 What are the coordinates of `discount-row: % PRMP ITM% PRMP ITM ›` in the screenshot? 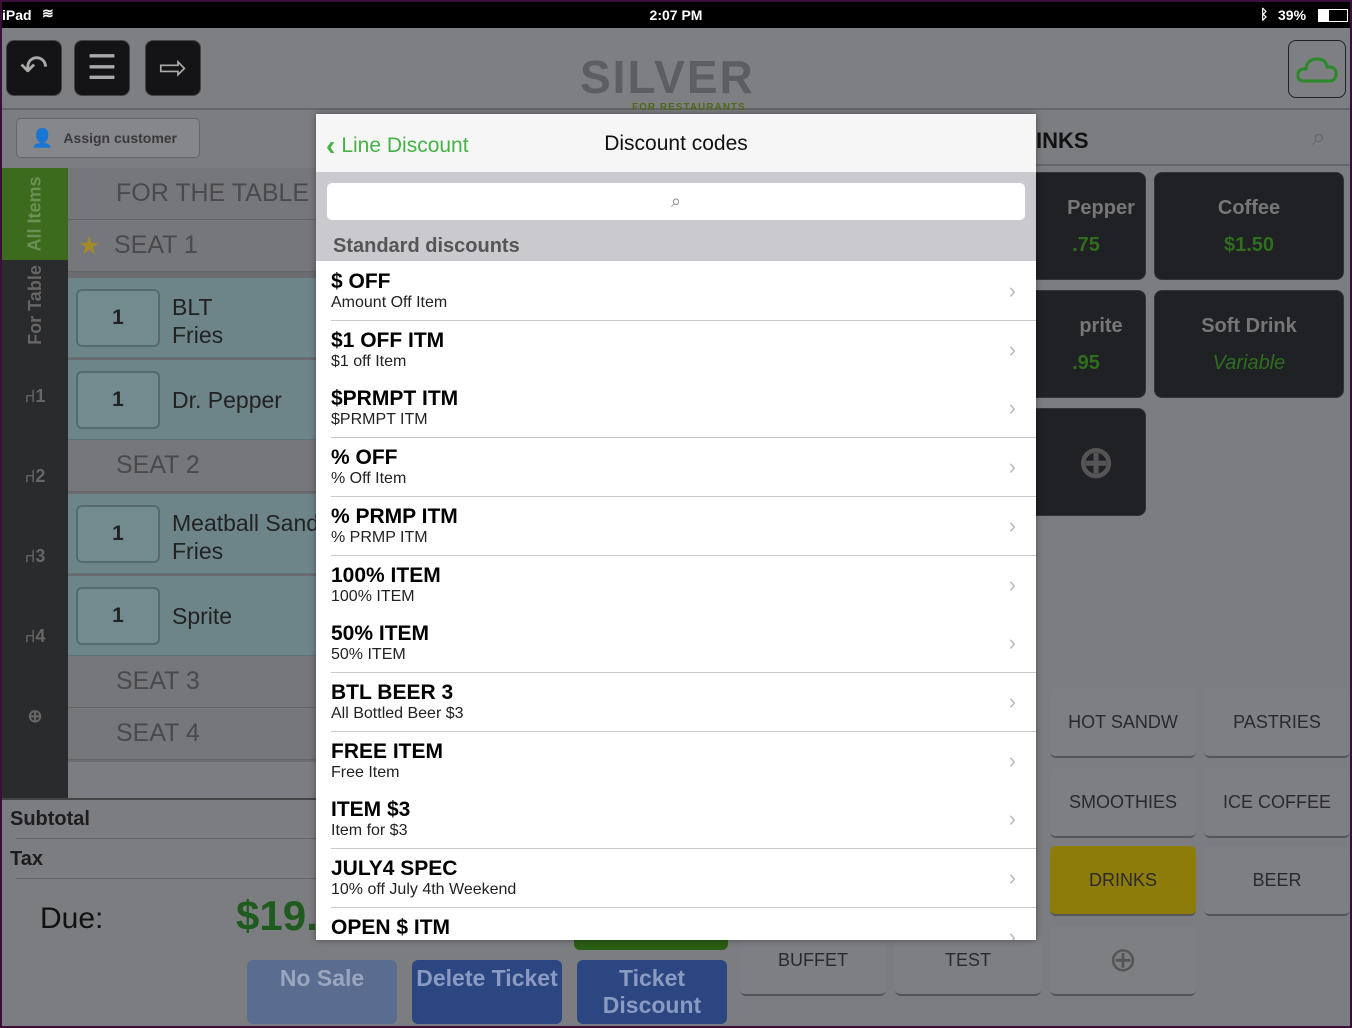 It's located at (676, 526).